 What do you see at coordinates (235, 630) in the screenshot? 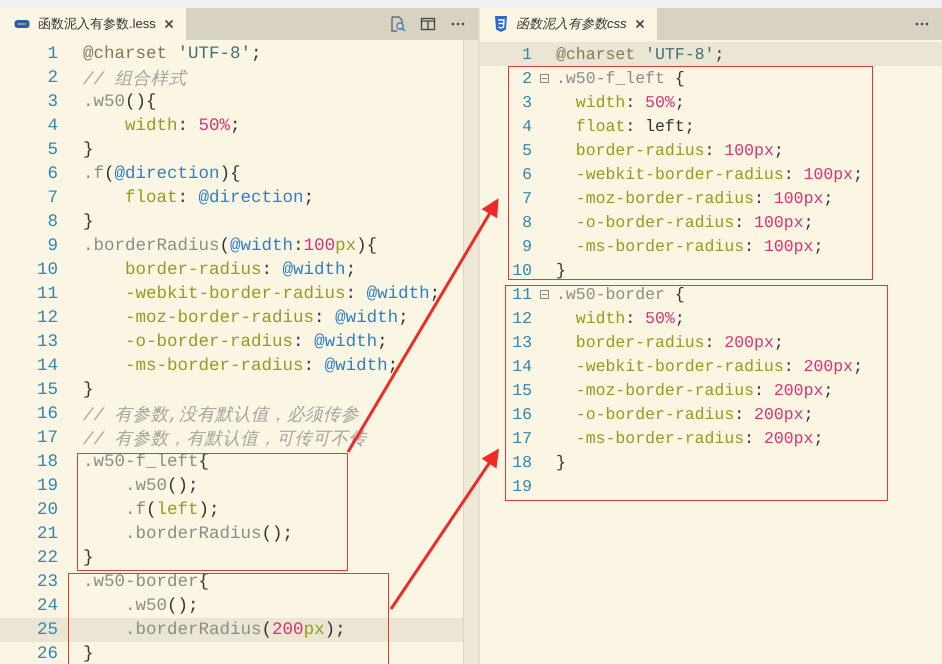
I see `code-line: .borderRadius(200px);` at bounding box center [235, 630].